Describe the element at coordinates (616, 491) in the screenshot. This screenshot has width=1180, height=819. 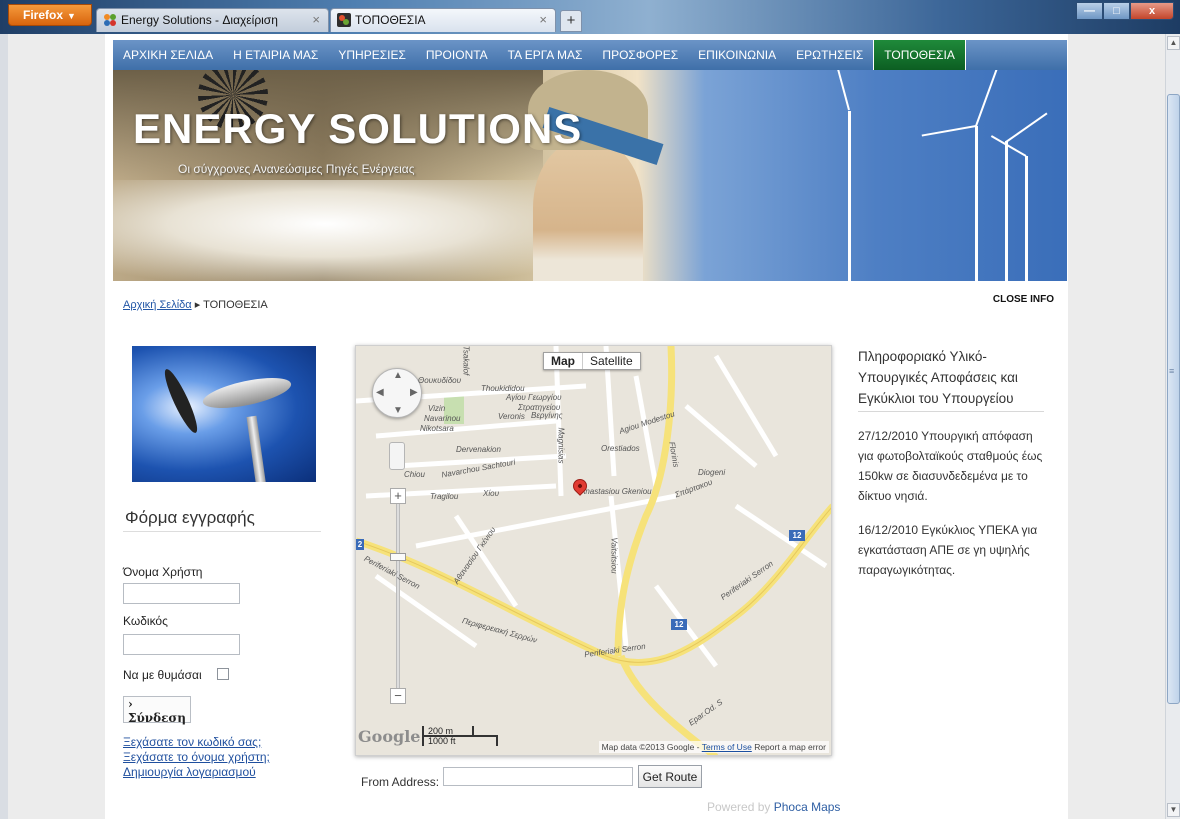
I see `street-label: Anastasiou Gkeniou` at that location.